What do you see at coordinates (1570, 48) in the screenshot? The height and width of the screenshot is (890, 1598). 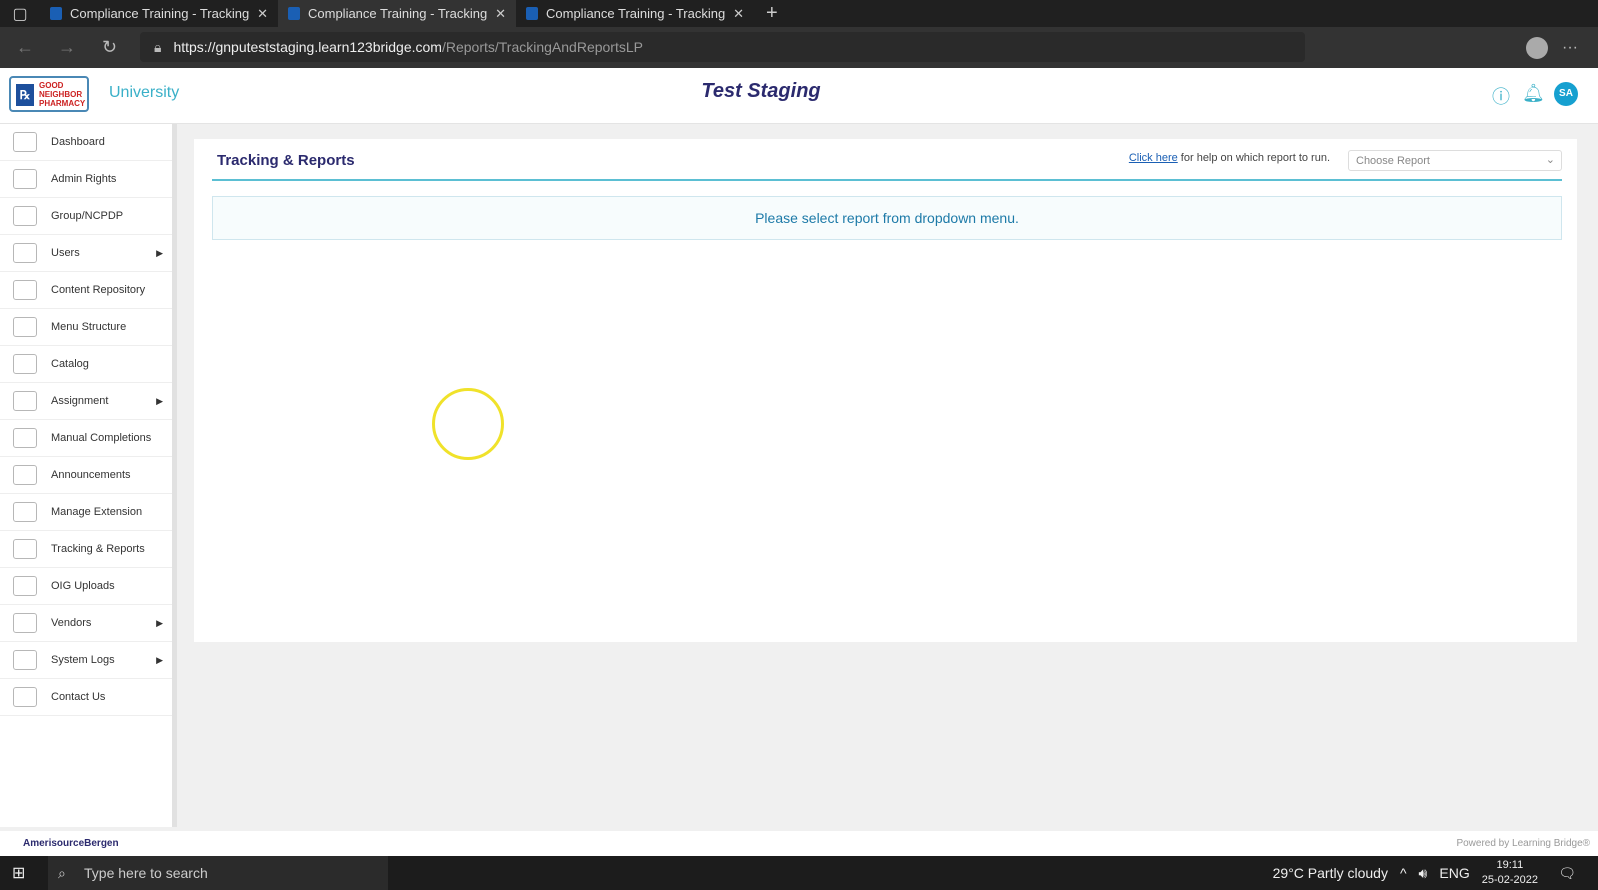 I see `more-icon: ···` at bounding box center [1570, 48].